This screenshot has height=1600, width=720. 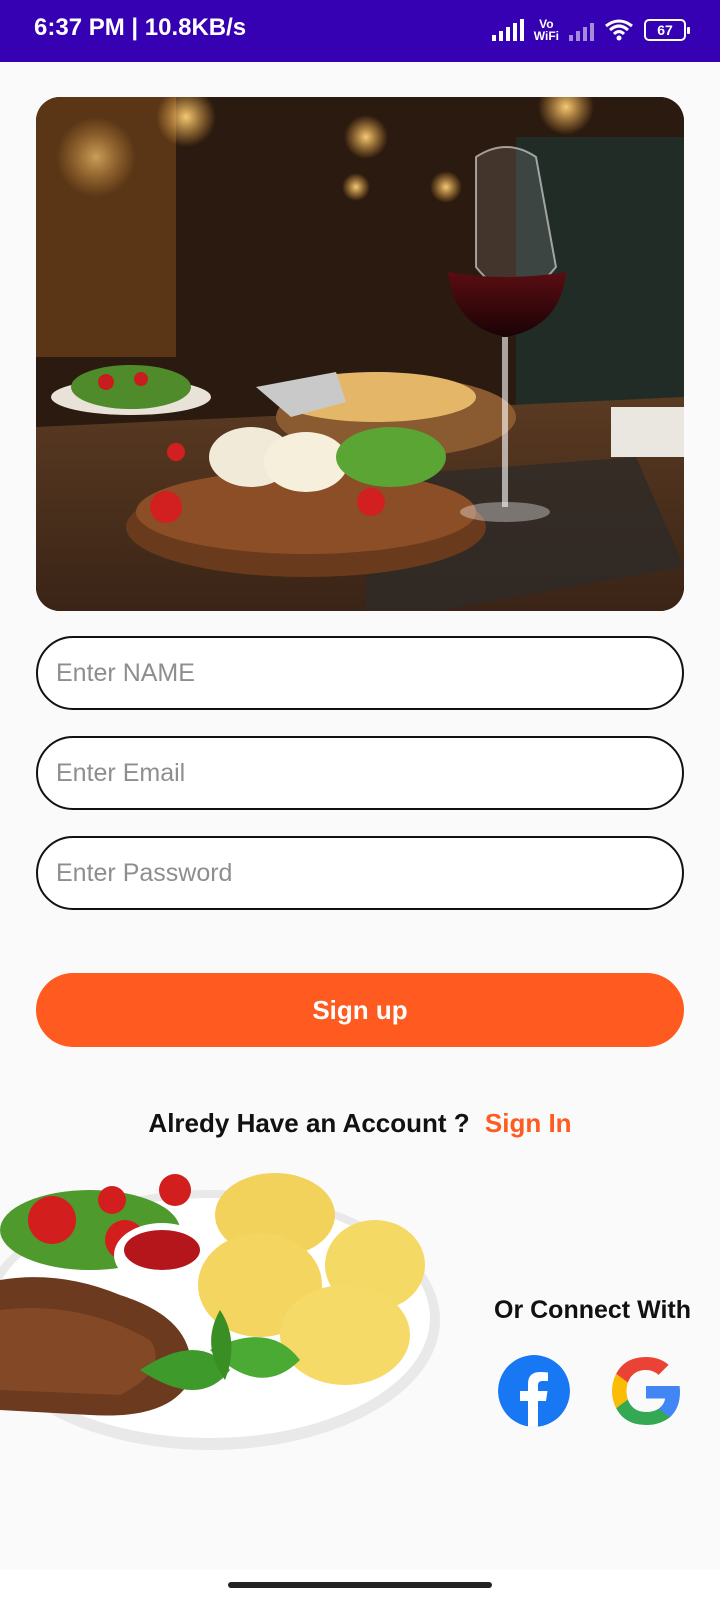 What do you see at coordinates (140, 27) in the screenshot?
I see `status-time: 6:37 PM | 10.8KB/s` at bounding box center [140, 27].